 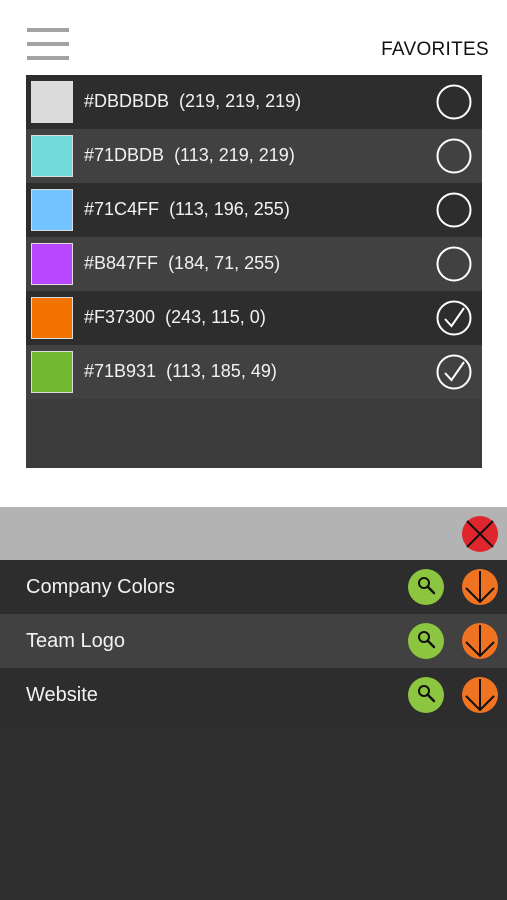 I want to click on color-label: #71DBDB (113, 219, 219), so click(x=189, y=155).